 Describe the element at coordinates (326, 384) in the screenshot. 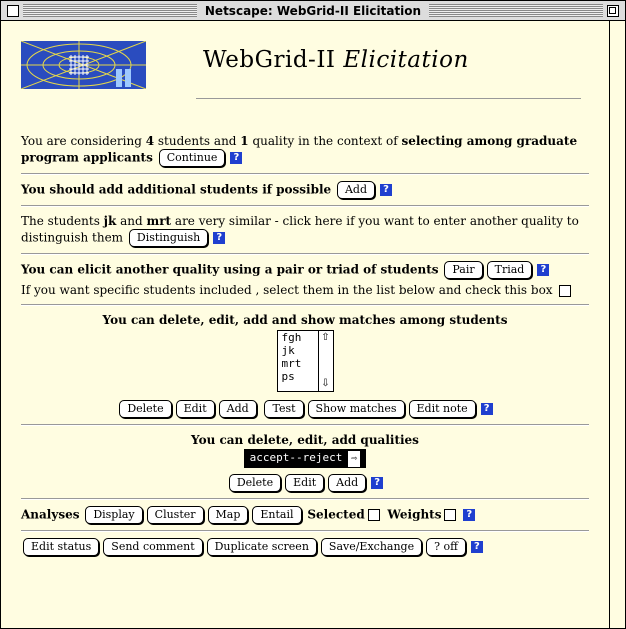

I see `scroll-down-arrow-icon: ⇩` at that location.